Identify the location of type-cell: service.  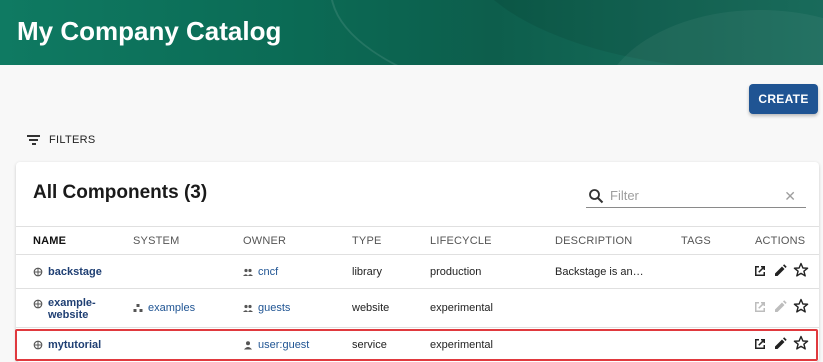
(369, 345).